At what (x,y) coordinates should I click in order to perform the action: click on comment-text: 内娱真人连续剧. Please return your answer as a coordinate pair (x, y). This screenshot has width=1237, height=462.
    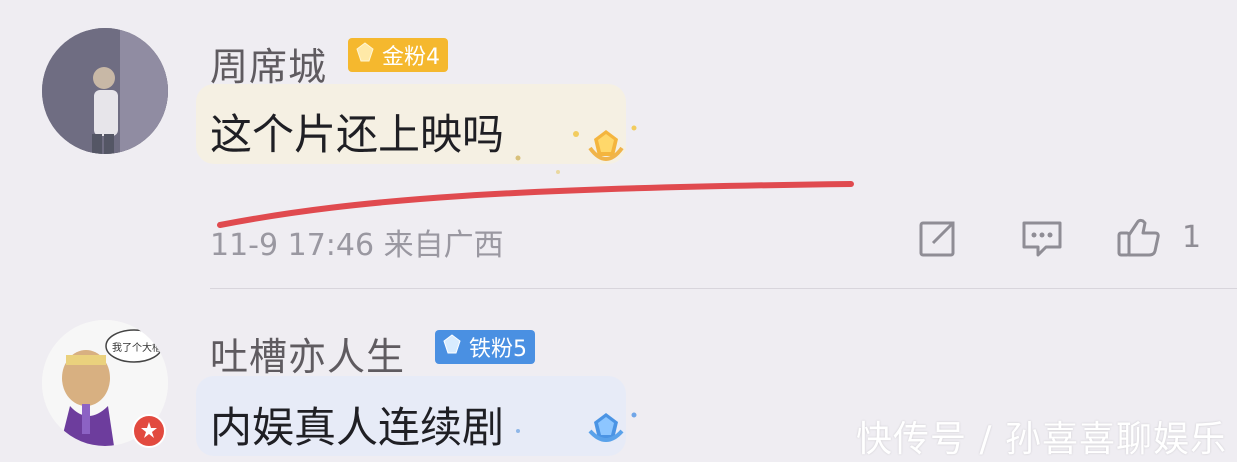
    Looking at the image, I should click on (357, 424).